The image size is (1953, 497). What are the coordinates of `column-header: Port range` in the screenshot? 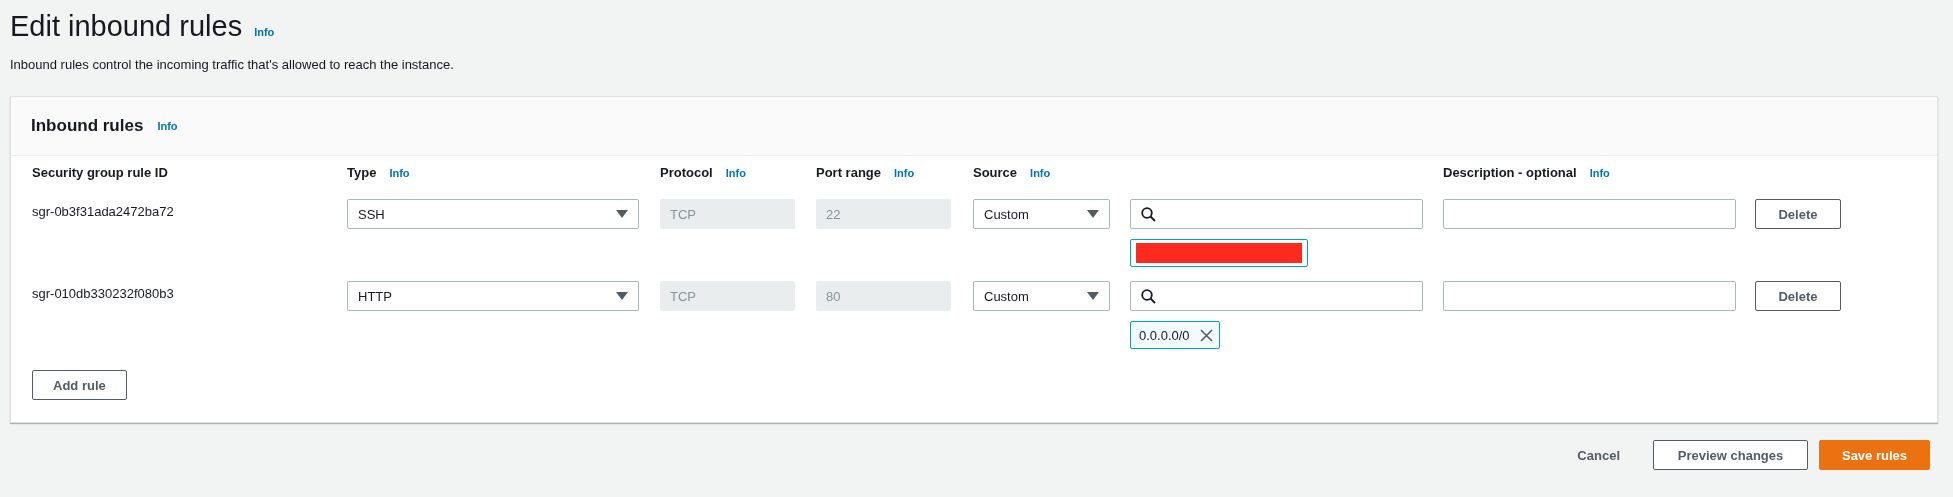 It's located at (848, 172).